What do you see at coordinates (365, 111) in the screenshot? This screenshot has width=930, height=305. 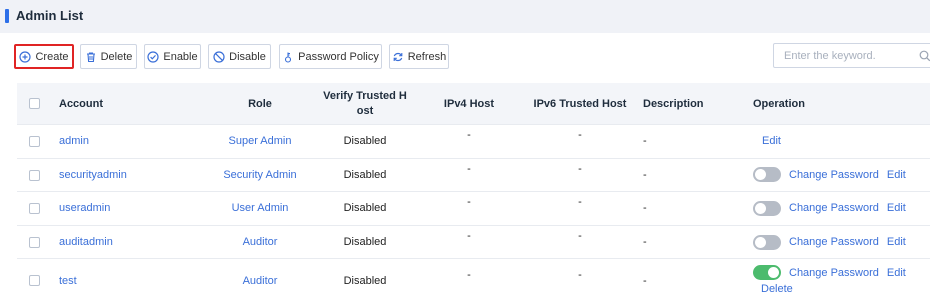 I see `column-header-verify-line2: ost` at bounding box center [365, 111].